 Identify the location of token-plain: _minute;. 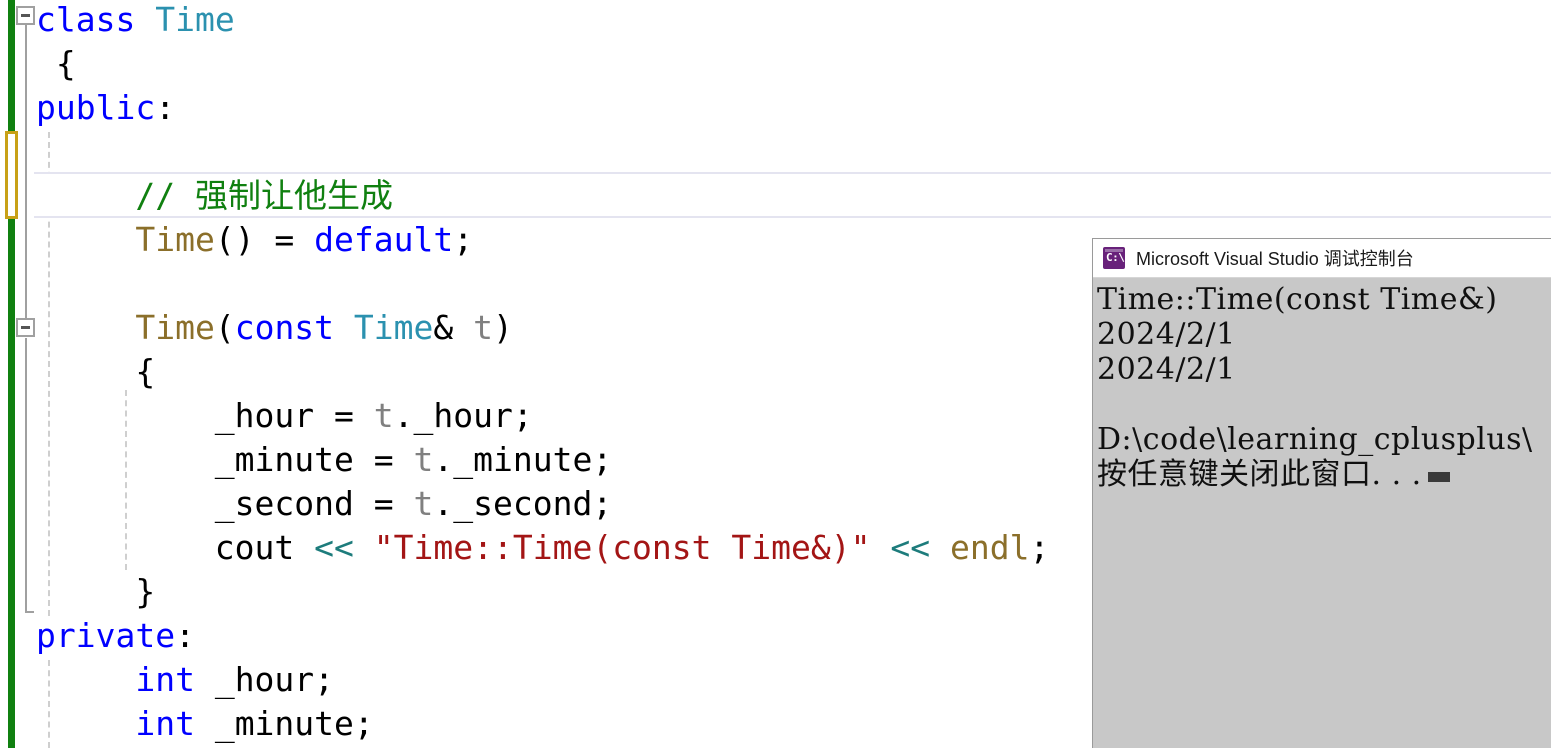
(284, 723).